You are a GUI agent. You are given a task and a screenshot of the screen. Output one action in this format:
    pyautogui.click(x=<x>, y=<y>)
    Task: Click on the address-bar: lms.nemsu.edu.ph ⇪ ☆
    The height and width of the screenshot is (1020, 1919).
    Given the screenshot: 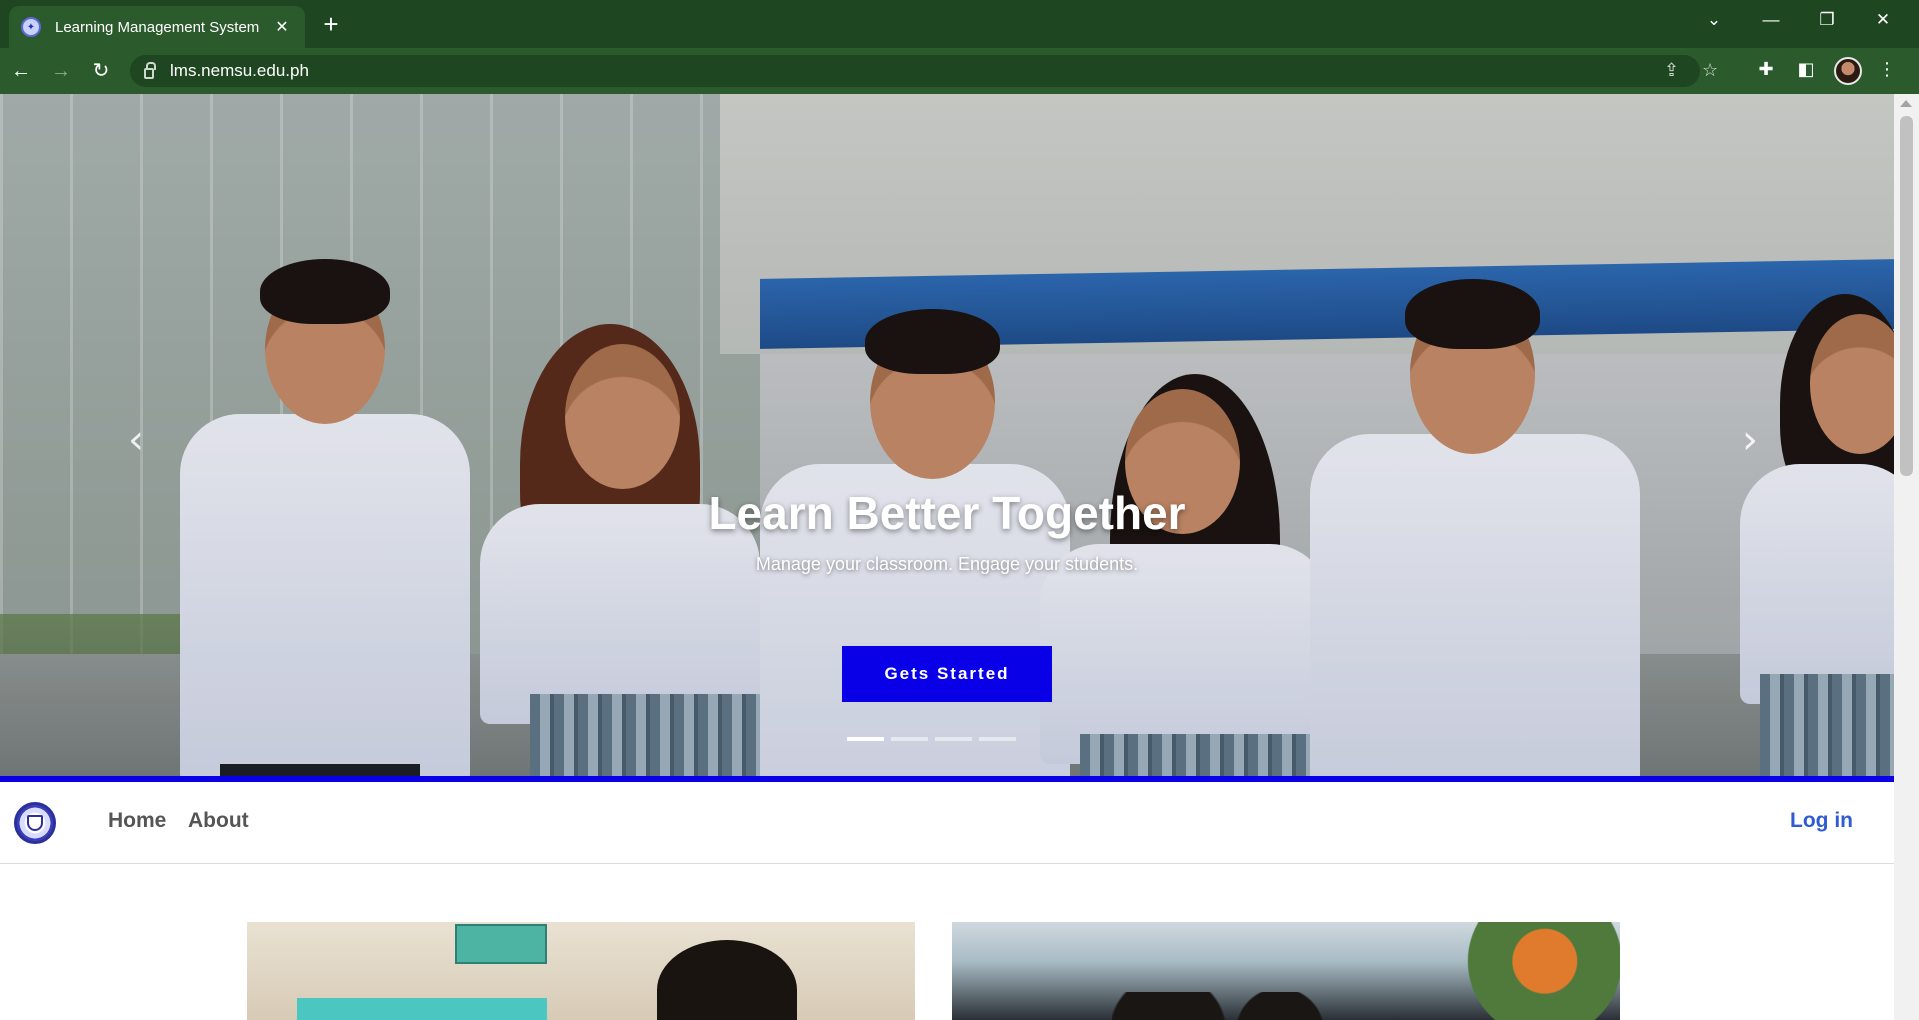 What is the action you would take?
    pyautogui.click(x=924, y=71)
    